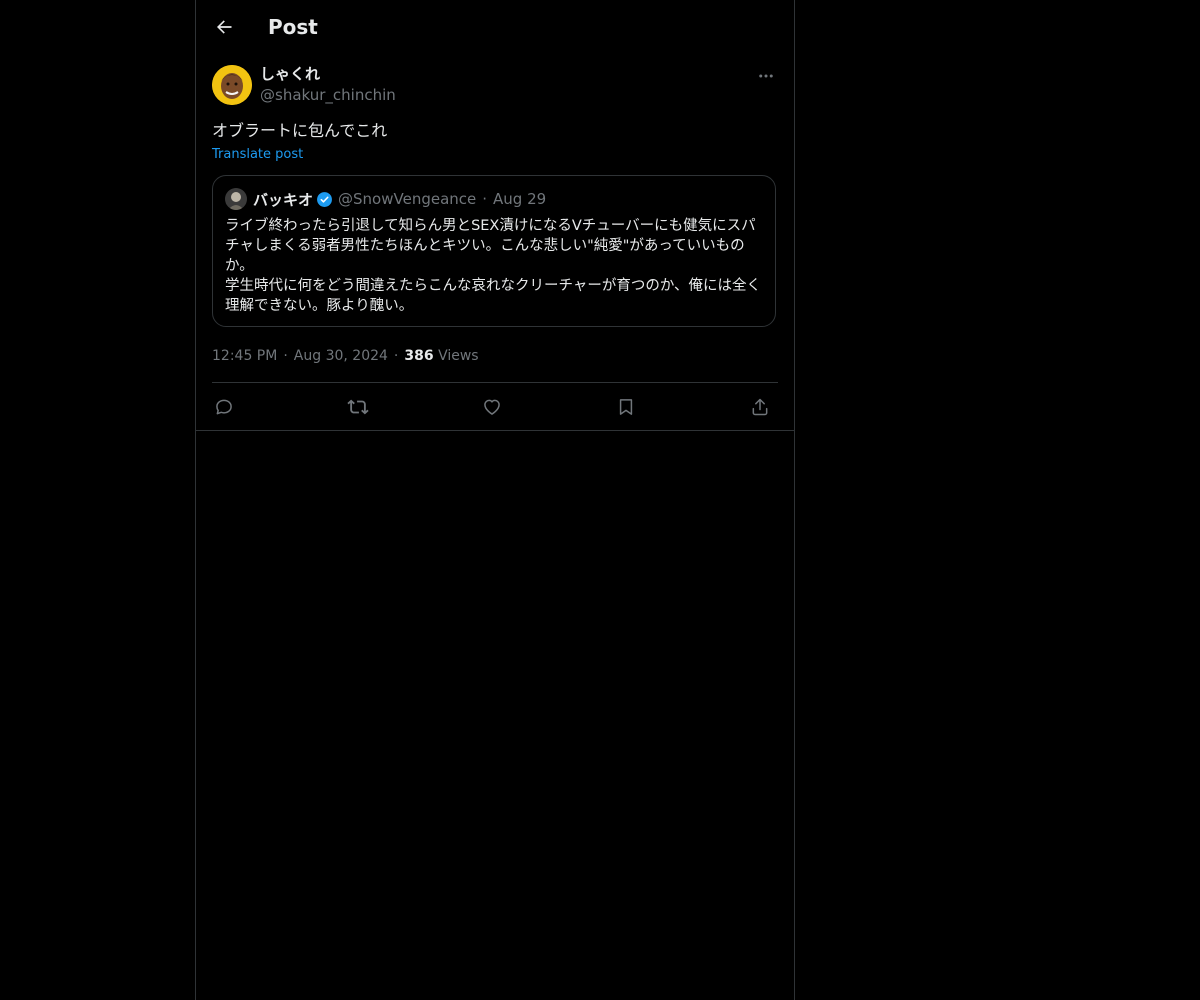 This screenshot has height=1000, width=1200. I want to click on bookmark-button, so click(626, 407).